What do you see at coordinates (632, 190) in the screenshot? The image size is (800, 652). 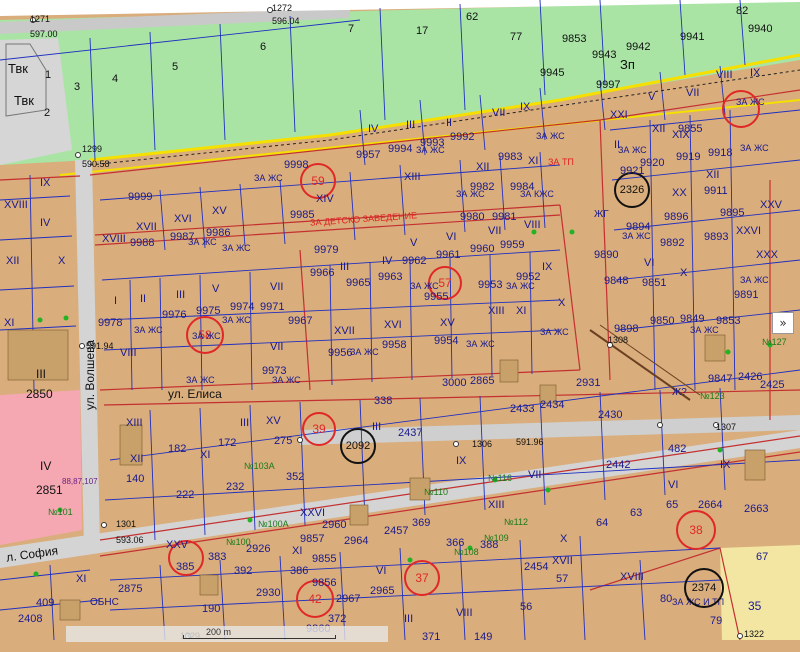 I see `circle-2326: 2326` at bounding box center [632, 190].